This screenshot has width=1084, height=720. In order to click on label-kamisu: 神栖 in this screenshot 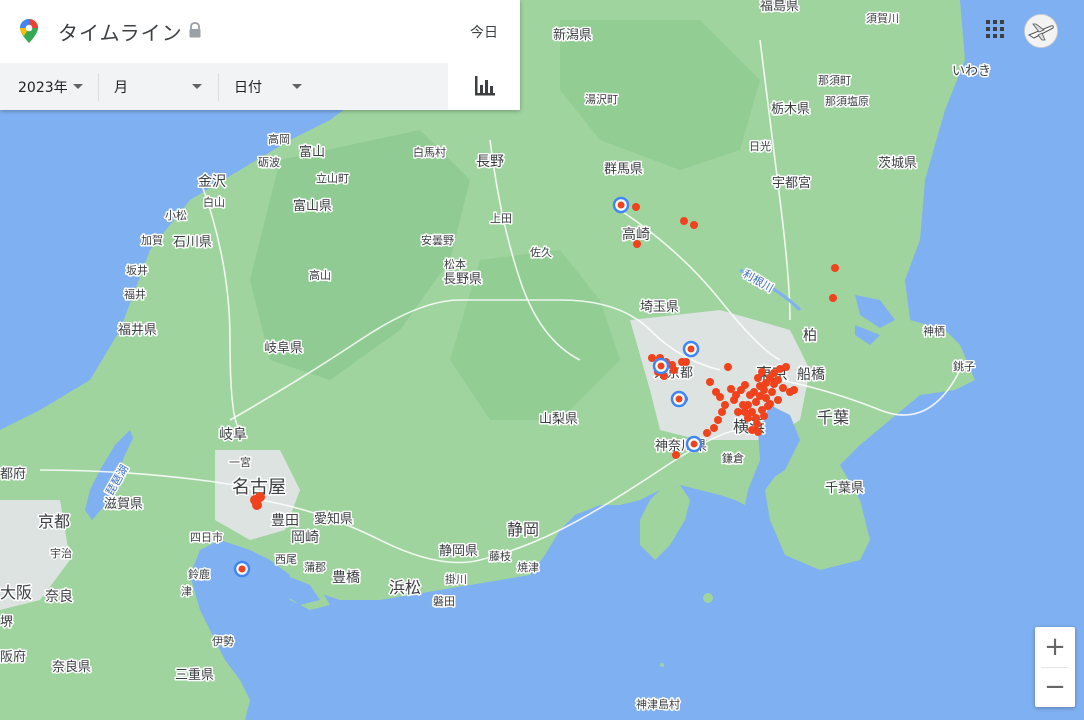, I will do `click(934, 331)`.